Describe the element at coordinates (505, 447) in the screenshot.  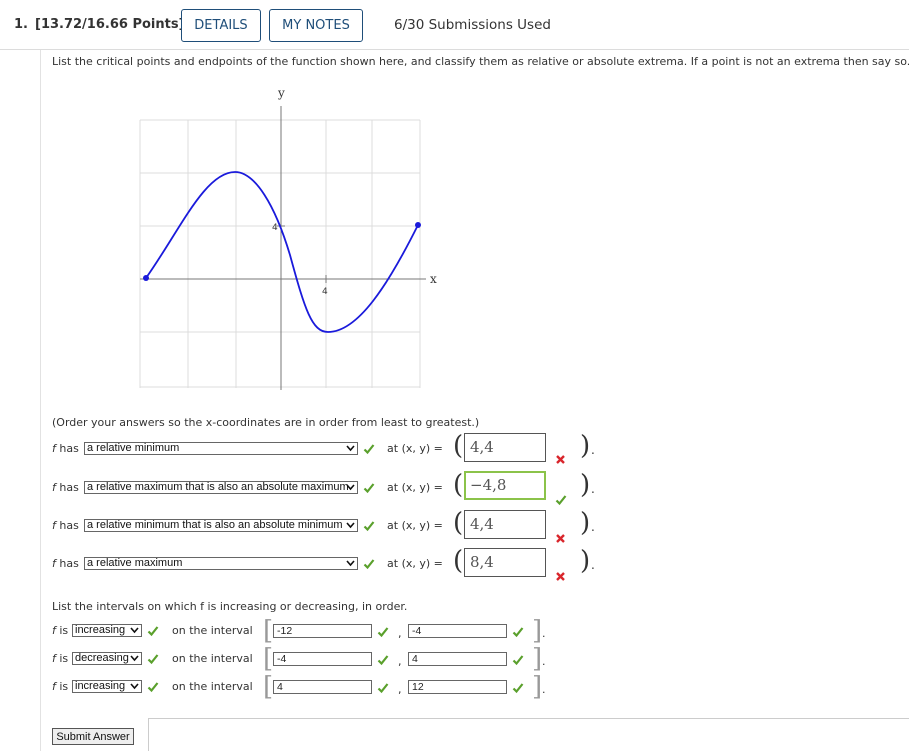
I see `extrema-answer-1: 4,4` at that location.